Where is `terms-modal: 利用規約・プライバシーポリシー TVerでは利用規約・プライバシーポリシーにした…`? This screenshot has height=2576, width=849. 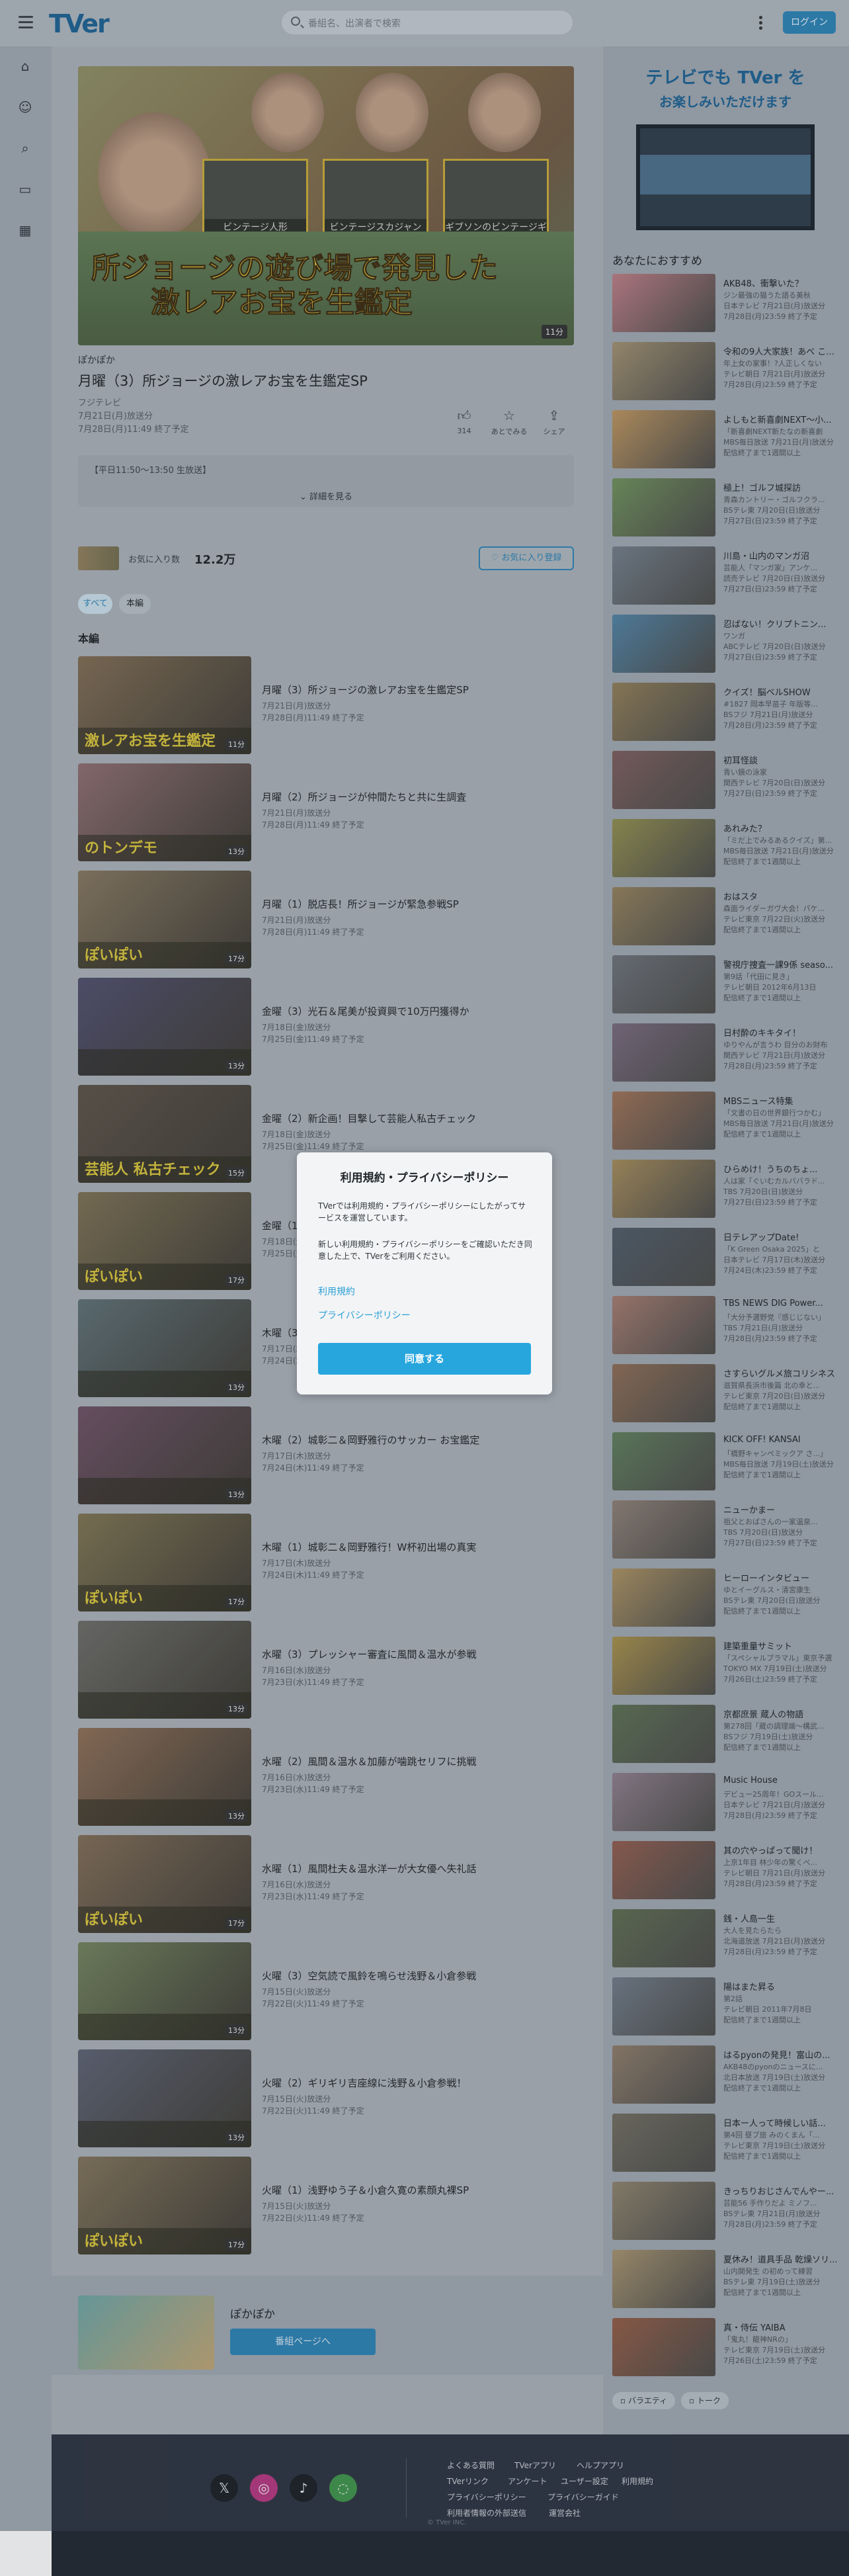 terms-modal: 利用規約・プライバシーポリシー TVerでは利用規約・プライバシーポリシーにした… is located at coordinates (425, 1273).